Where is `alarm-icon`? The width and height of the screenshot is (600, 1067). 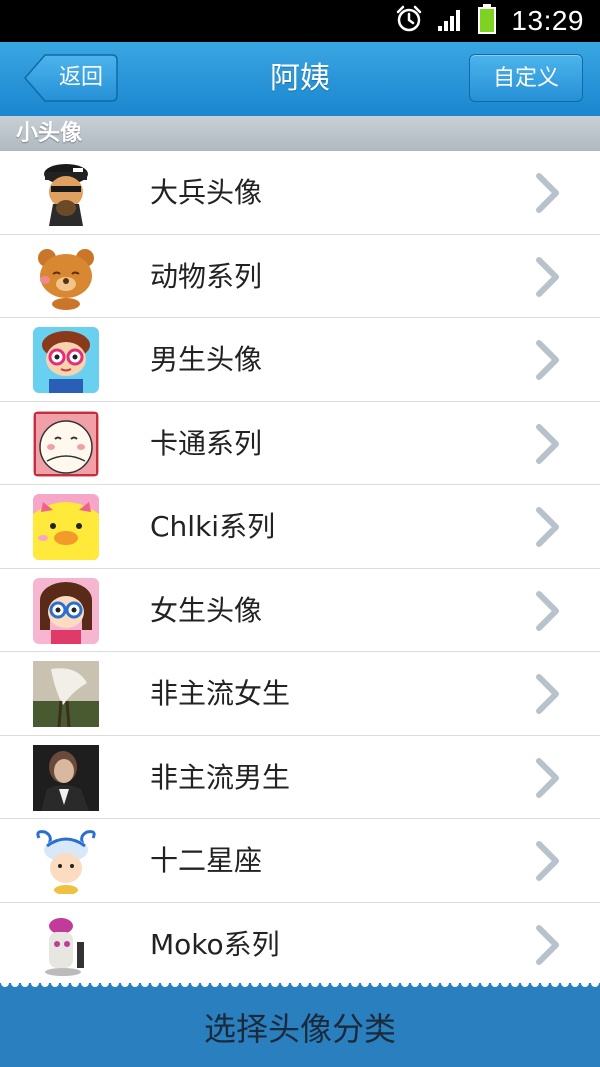
alarm-icon is located at coordinates (409, 21).